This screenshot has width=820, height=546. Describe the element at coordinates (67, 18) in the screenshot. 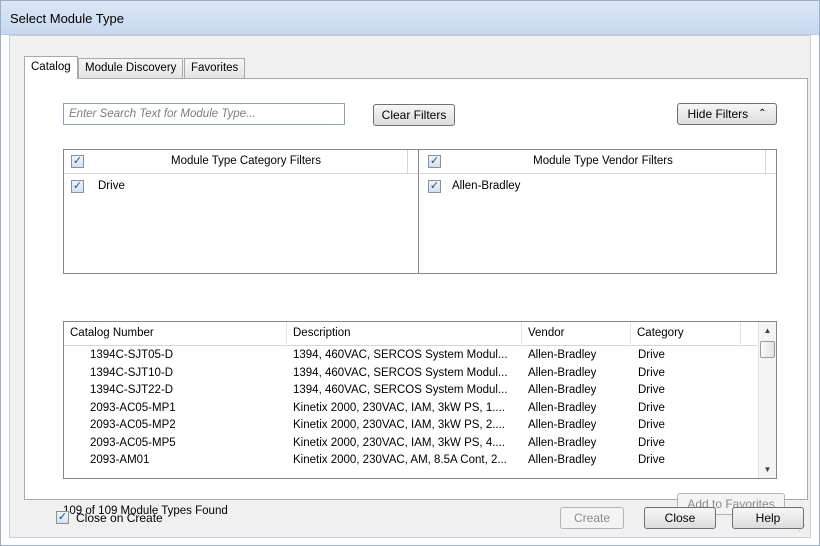

I see `window-title: Select Module Type` at that location.